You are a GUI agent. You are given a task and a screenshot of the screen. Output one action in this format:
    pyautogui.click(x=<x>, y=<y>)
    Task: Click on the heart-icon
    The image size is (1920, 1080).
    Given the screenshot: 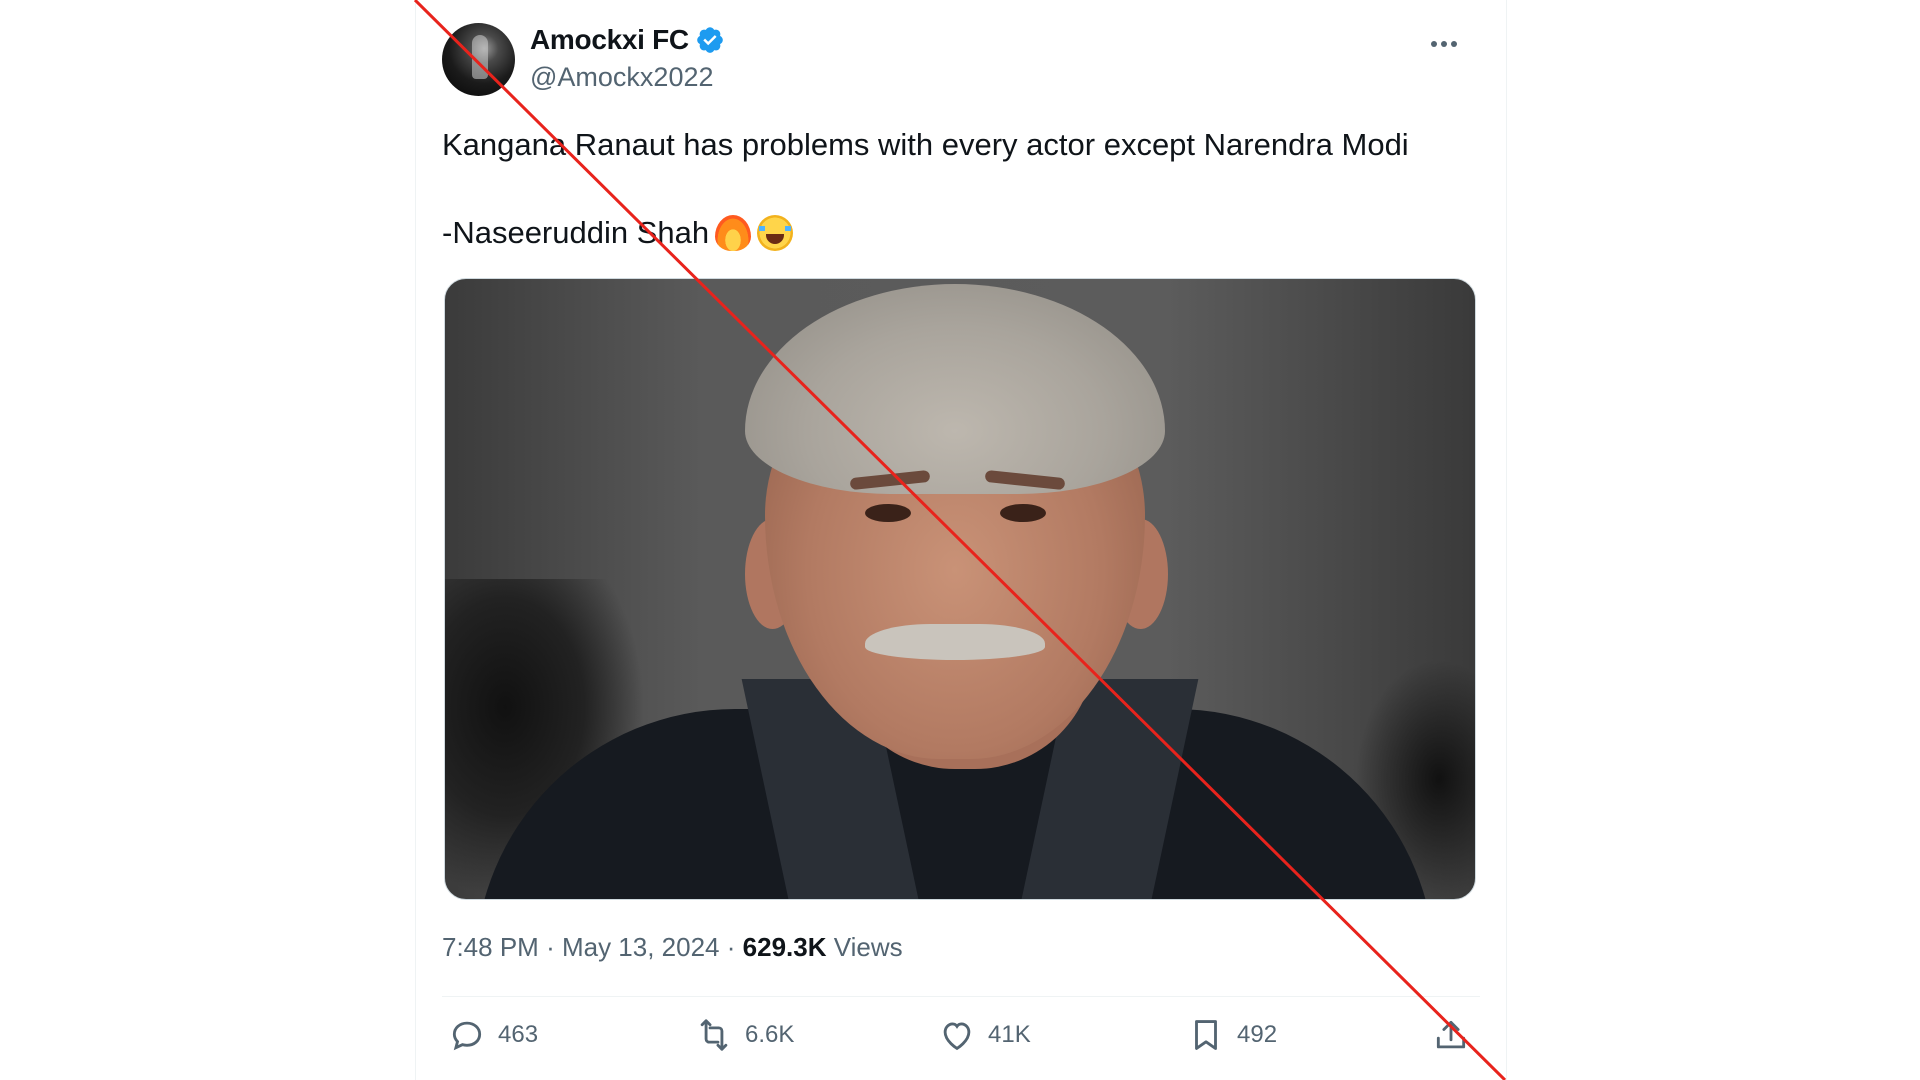 What is the action you would take?
    pyautogui.click(x=957, y=1036)
    